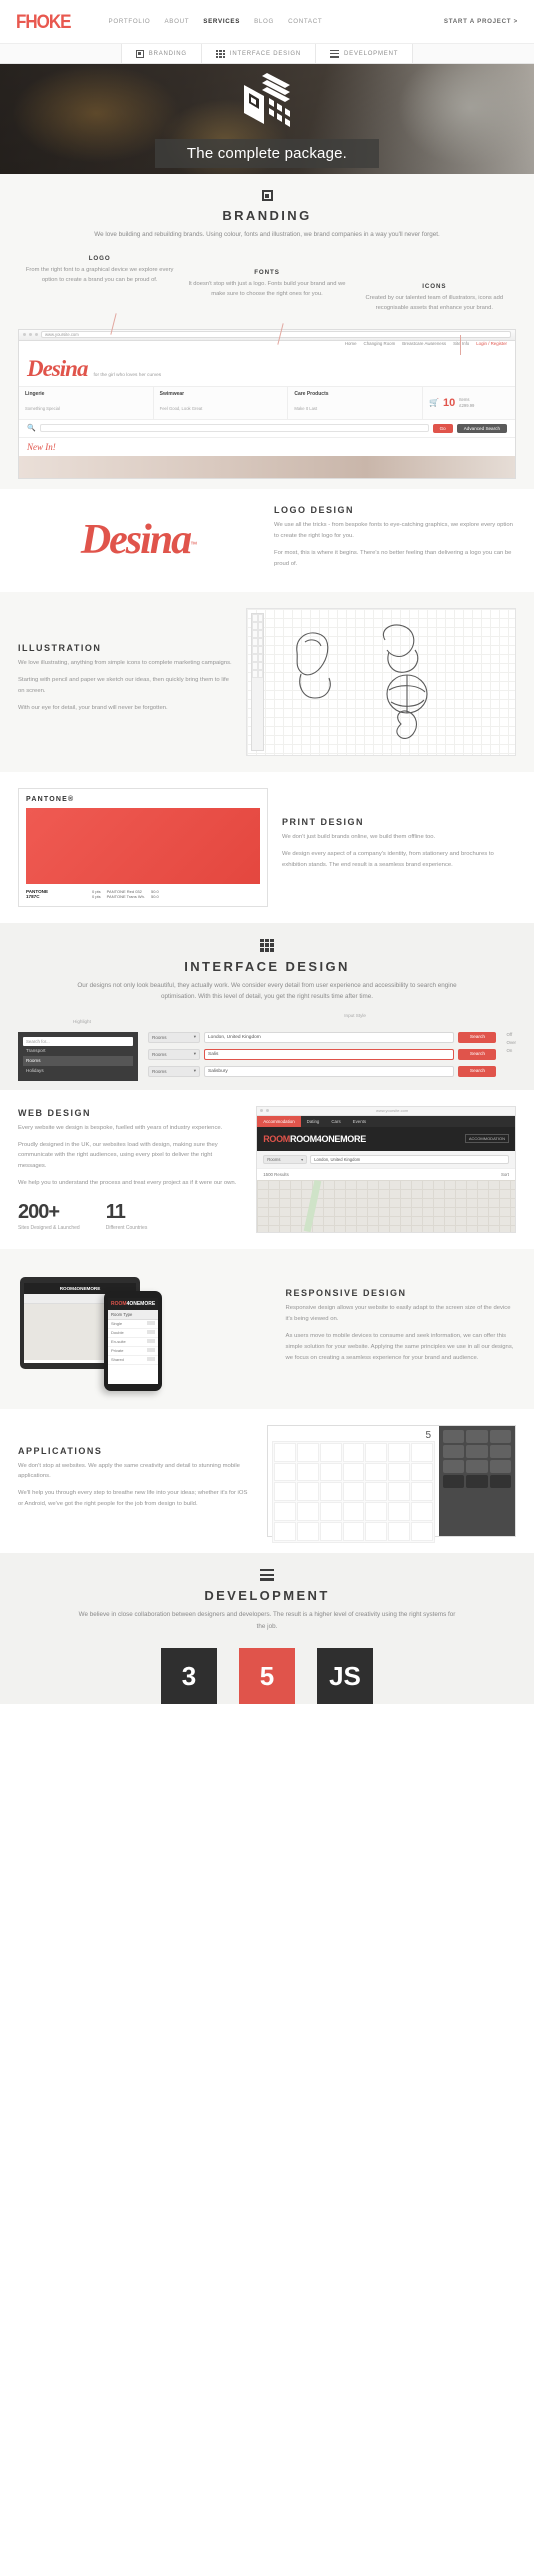  What do you see at coordinates (60, 648) in the screenshot?
I see `illustration-title: ILLUSTRATION` at bounding box center [60, 648].